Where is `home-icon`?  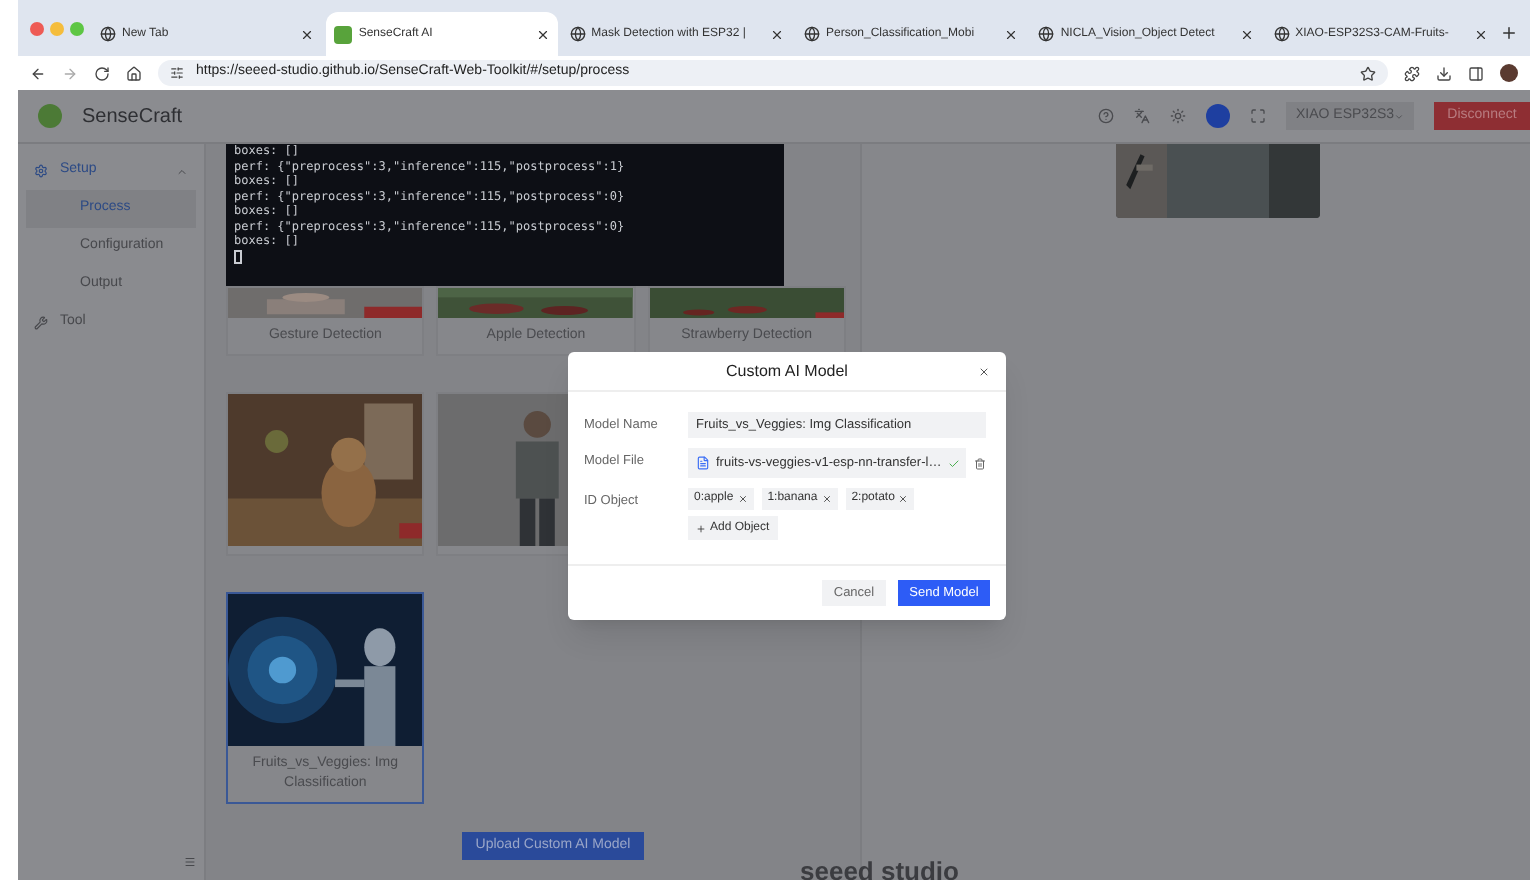 home-icon is located at coordinates (134, 73).